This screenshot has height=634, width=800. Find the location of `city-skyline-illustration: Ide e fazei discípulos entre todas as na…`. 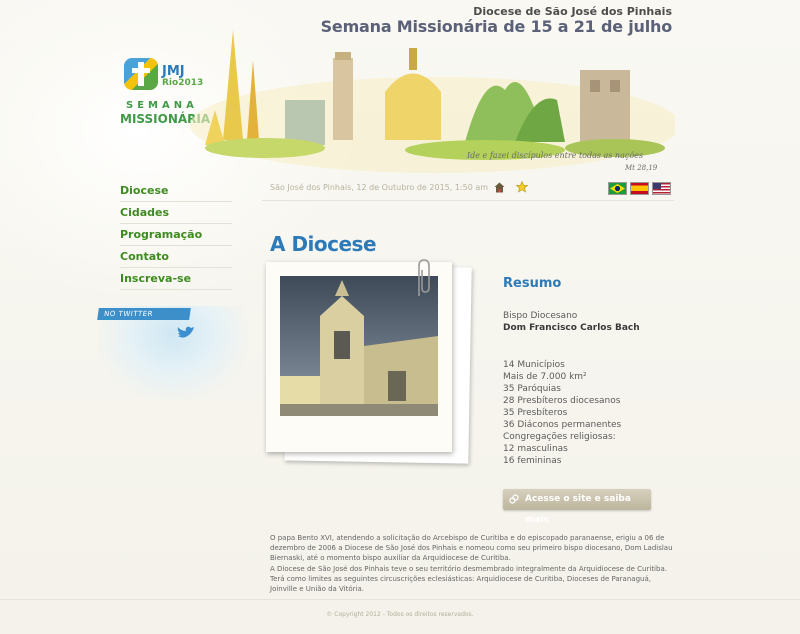

city-skyline-illustration: Ide e fazei discípulos entre todas as na… is located at coordinates (432, 101).